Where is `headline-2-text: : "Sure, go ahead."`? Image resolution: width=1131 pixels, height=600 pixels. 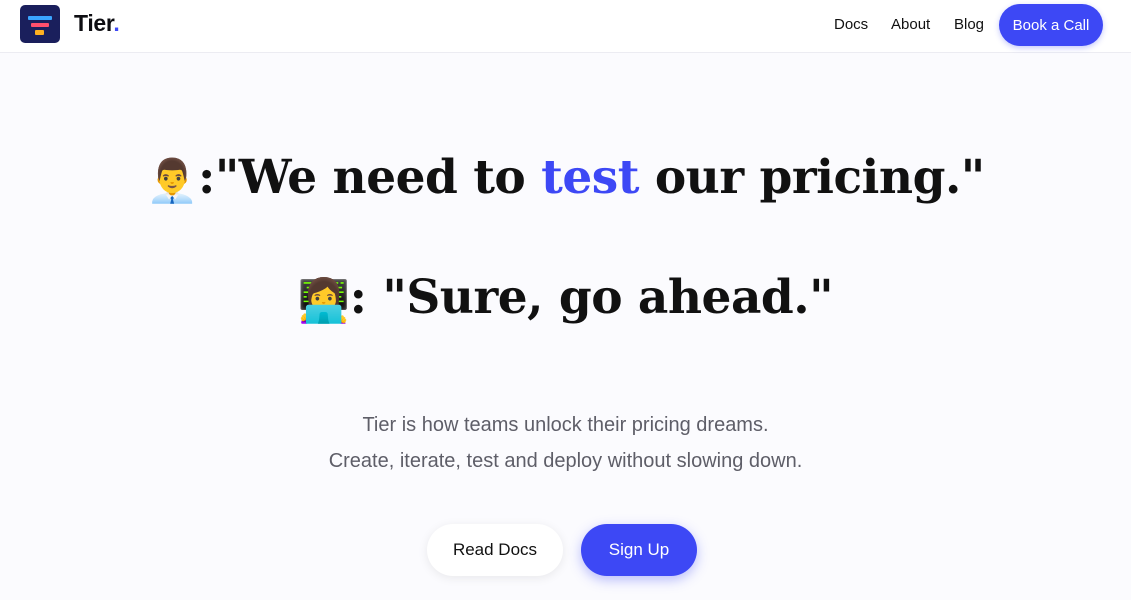
headline-2-text: : "Sure, go ahead." is located at coordinates (591, 297).